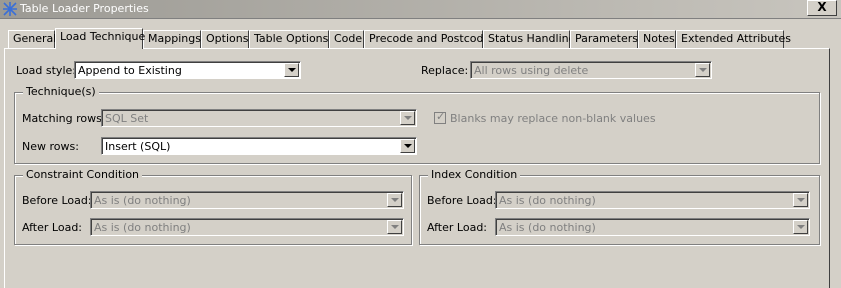 This screenshot has width=841, height=288. What do you see at coordinates (652, 227) in the screenshot?
I see `index-after-load-select: As is (do nothing)` at bounding box center [652, 227].